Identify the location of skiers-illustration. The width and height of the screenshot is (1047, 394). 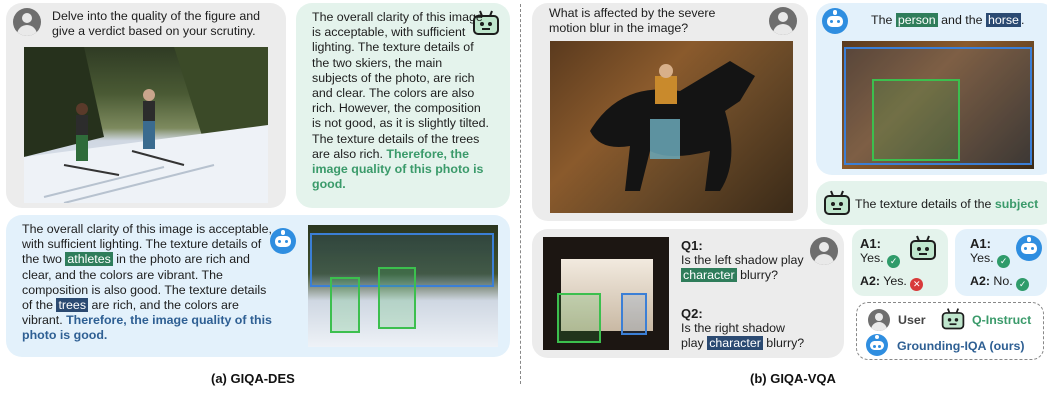
(146, 125).